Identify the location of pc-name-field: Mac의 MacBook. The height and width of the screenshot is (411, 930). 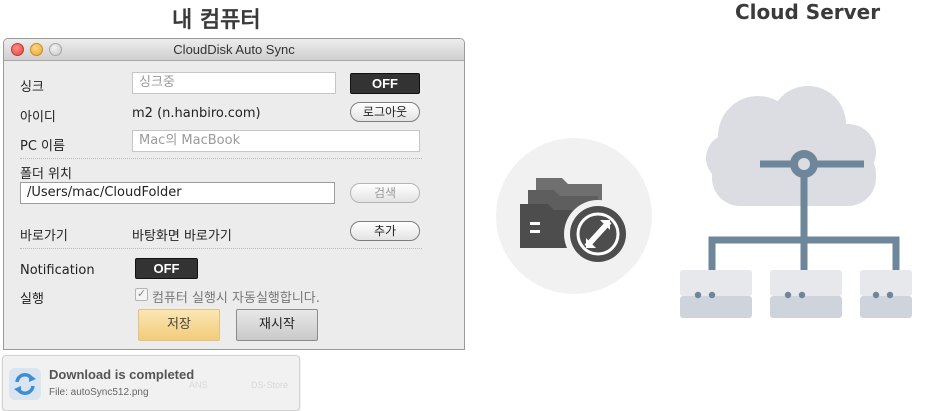
(276, 141).